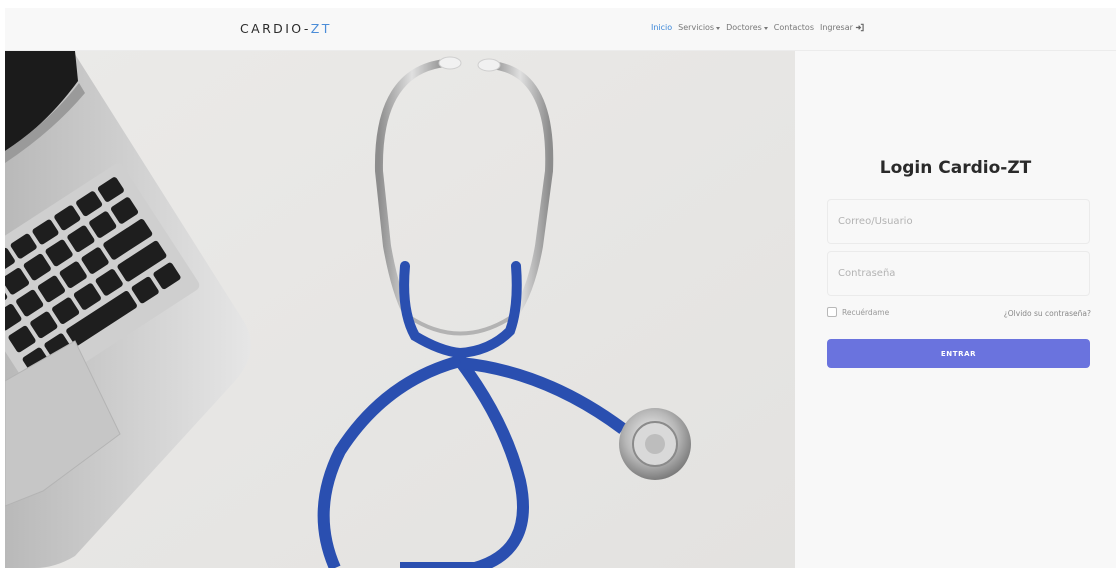  I want to click on enter-button: ENTRAR, so click(958, 353).